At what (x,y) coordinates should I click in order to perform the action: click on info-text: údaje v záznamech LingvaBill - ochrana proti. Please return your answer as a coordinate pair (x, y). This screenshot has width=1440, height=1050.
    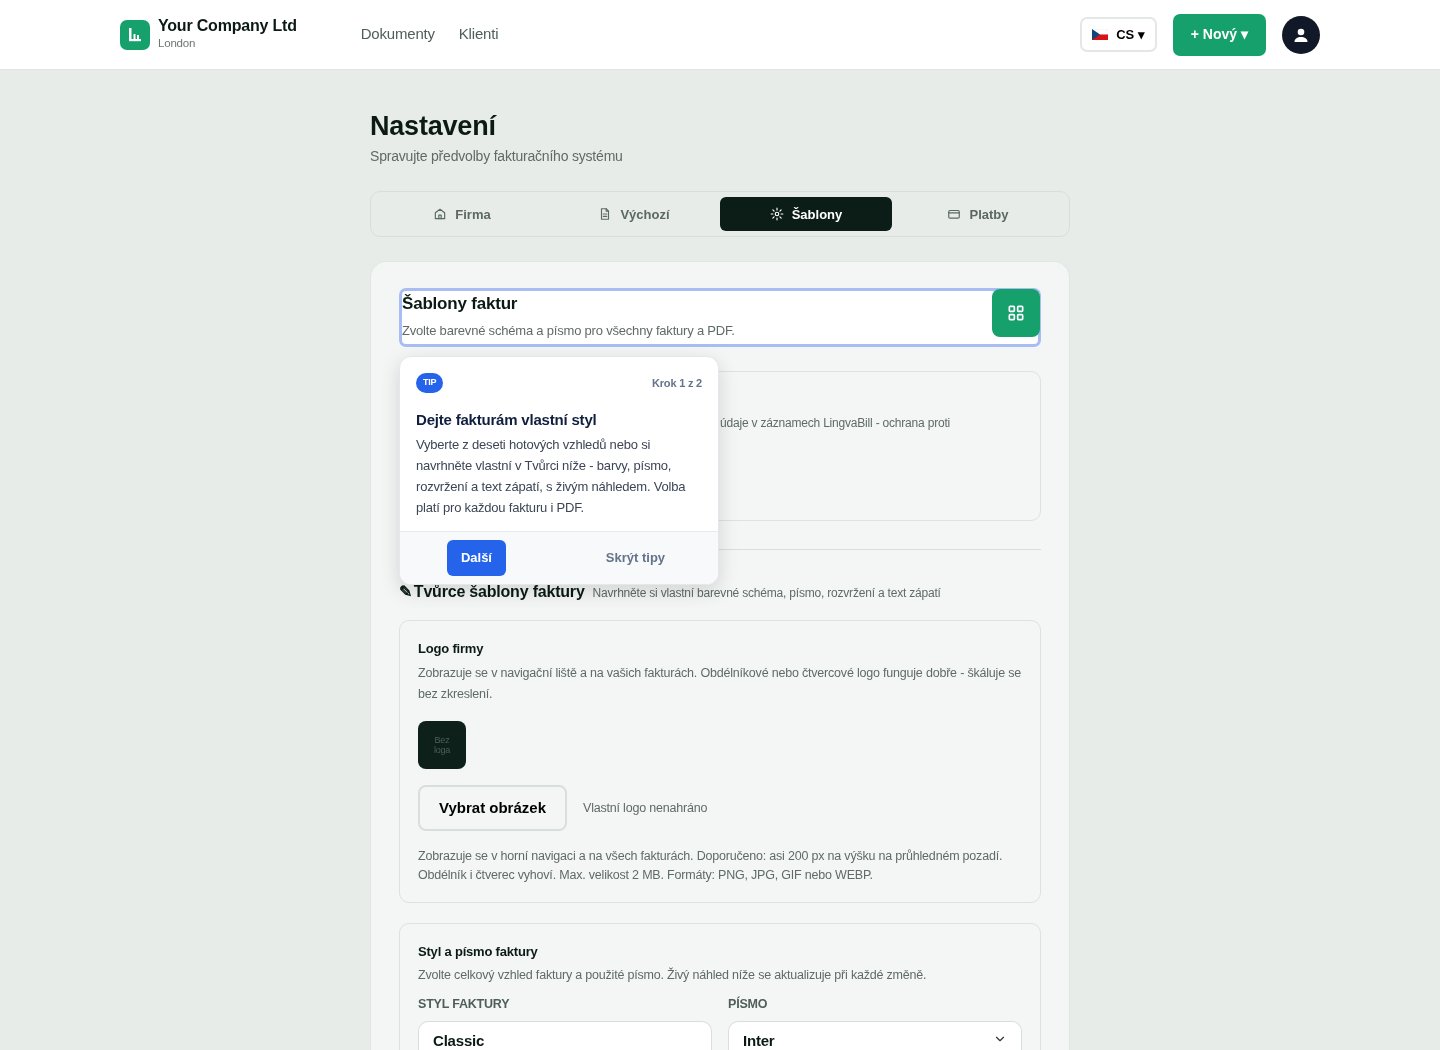
    Looking at the image, I should click on (835, 424).